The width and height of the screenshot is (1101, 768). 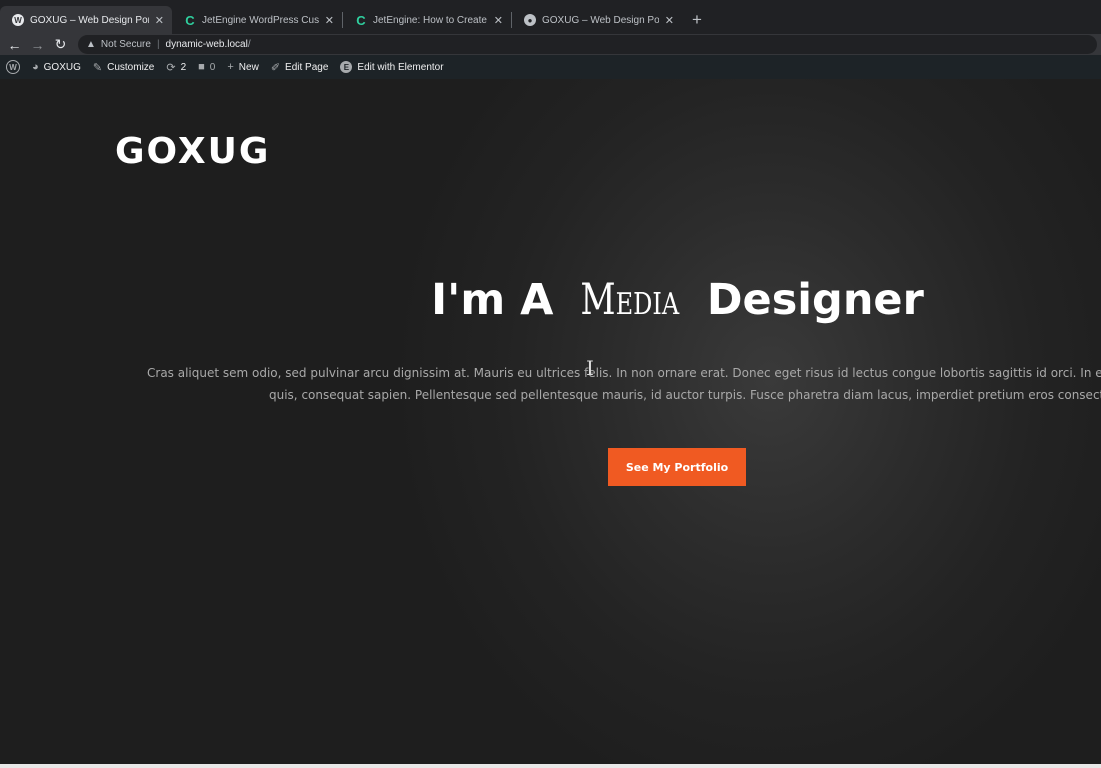 I want to click on tab-jetengine-how-to: C JetEngine: How to Create Cust ✕, so click(x=427, y=20).